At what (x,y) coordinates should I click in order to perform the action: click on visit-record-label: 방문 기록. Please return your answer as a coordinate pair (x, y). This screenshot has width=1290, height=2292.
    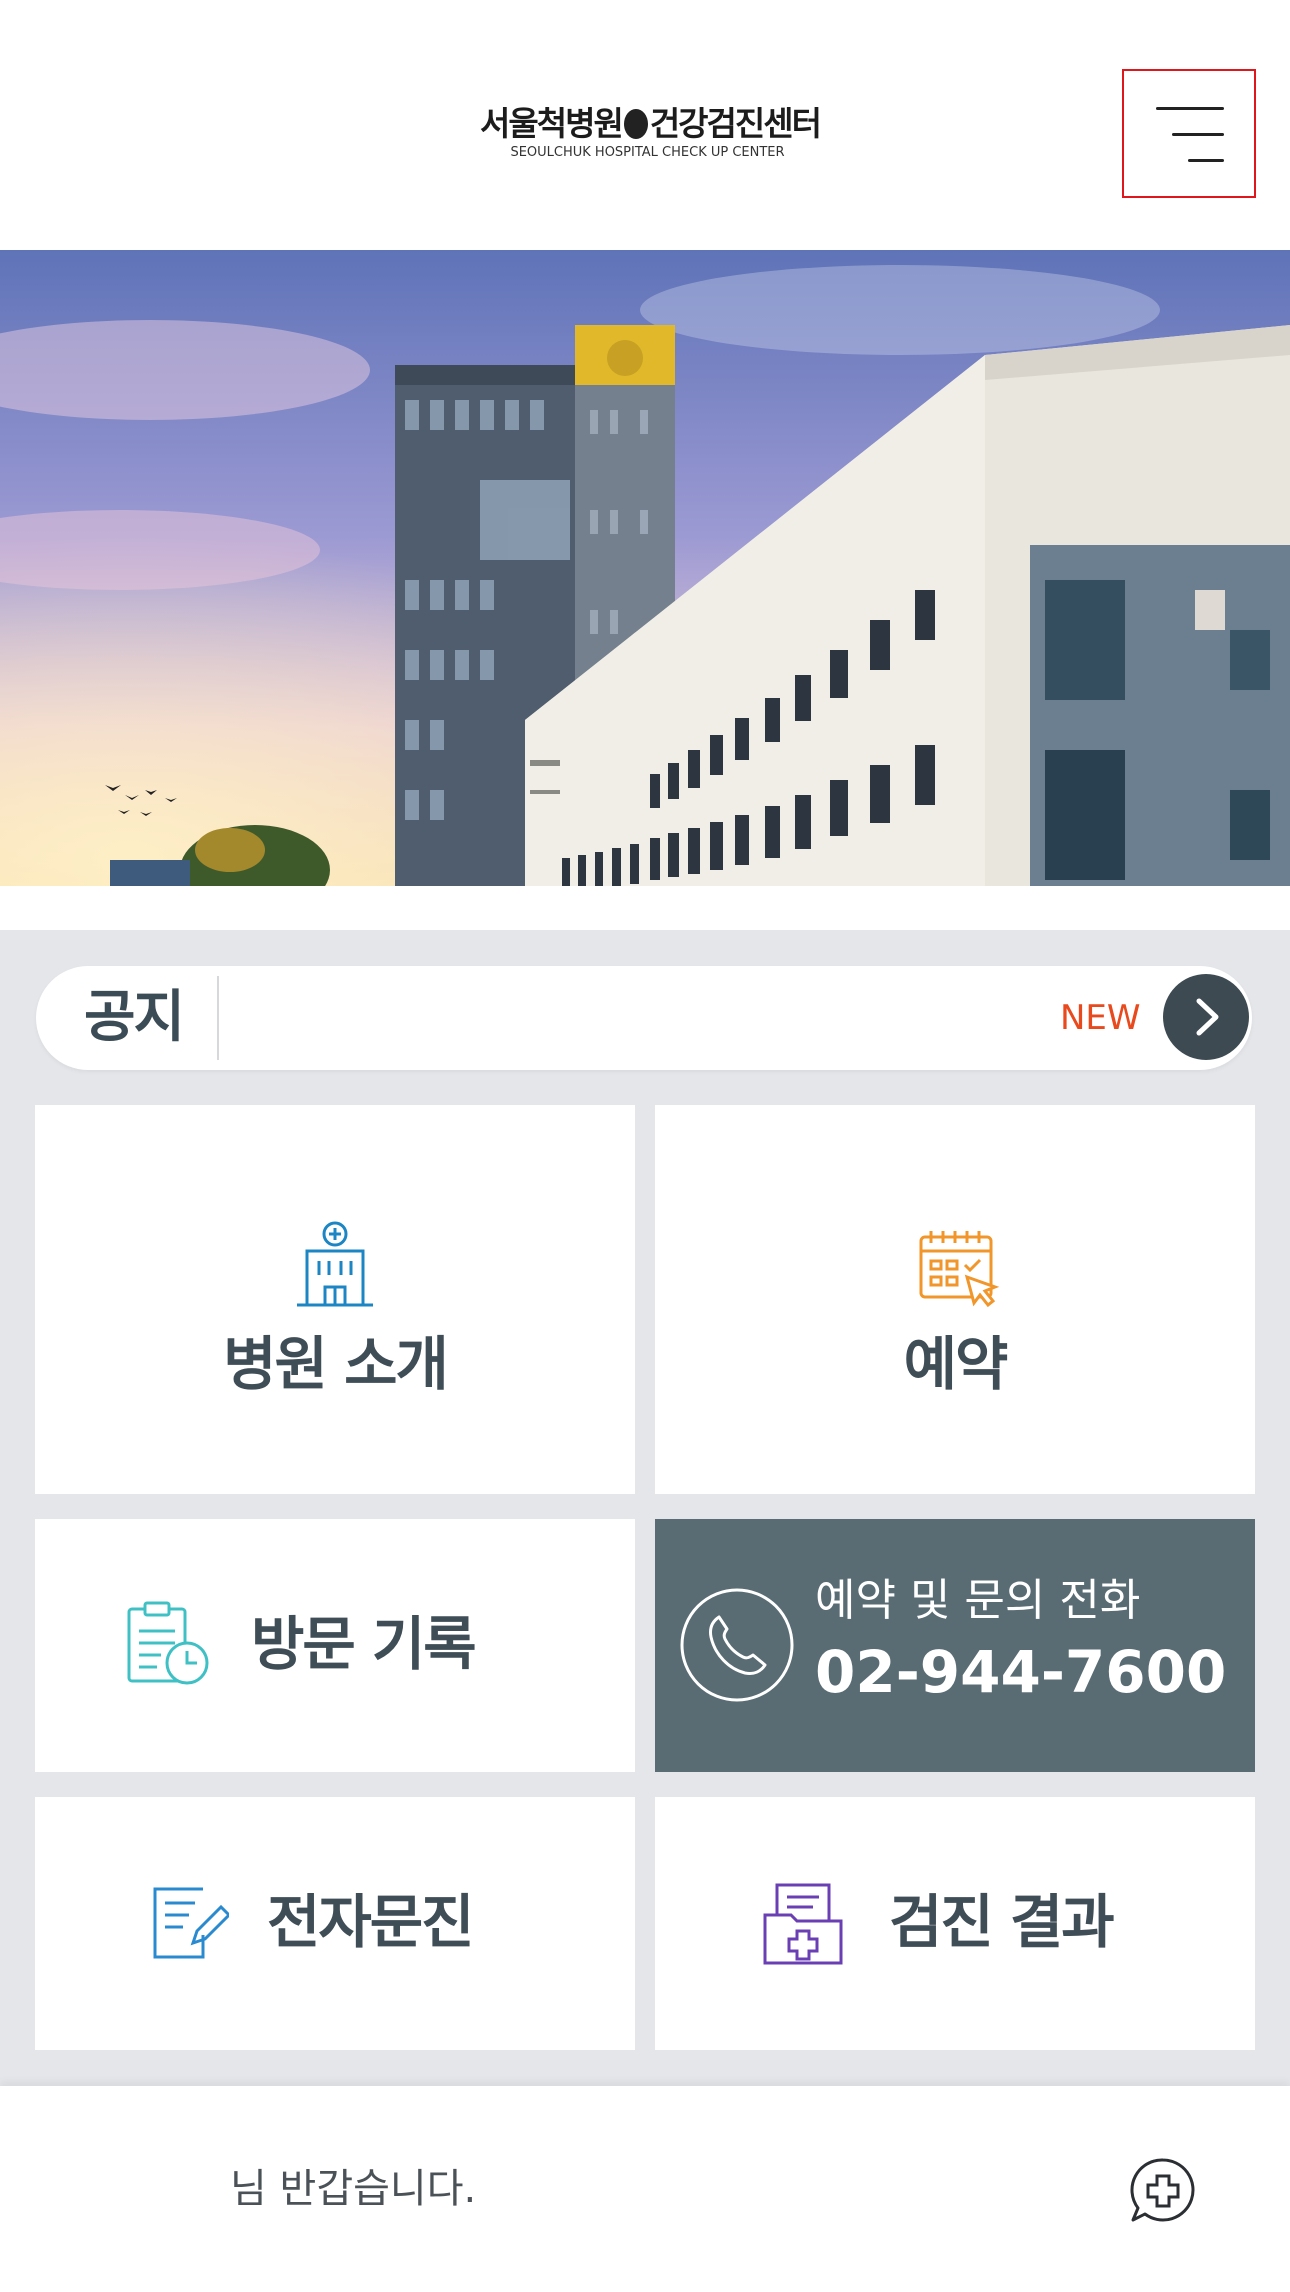
    Looking at the image, I should click on (364, 1644).